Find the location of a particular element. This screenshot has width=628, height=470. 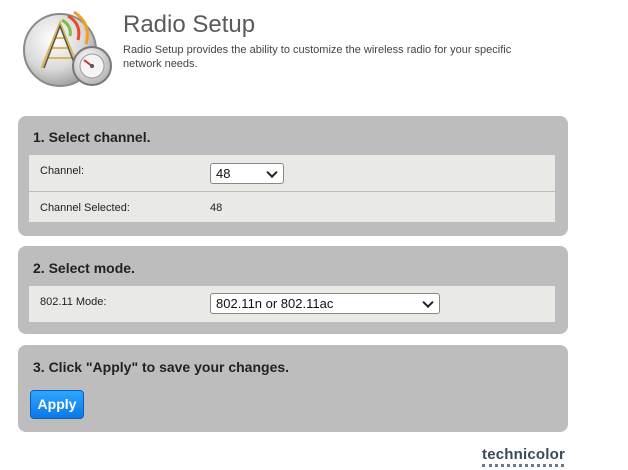

mode-select: 802.11n or 802.11ac is located at coordinates (325, 303).